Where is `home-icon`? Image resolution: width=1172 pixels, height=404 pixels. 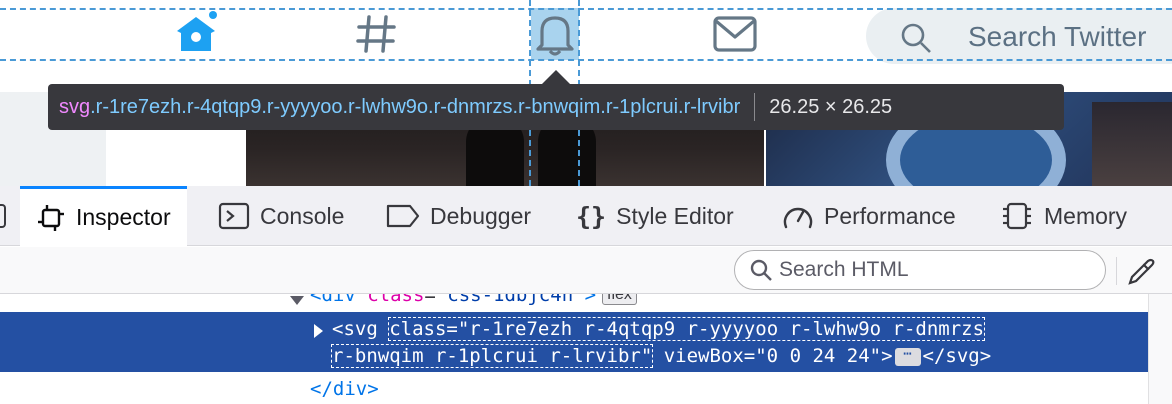
home-icon is located at coordinates (196, 34).